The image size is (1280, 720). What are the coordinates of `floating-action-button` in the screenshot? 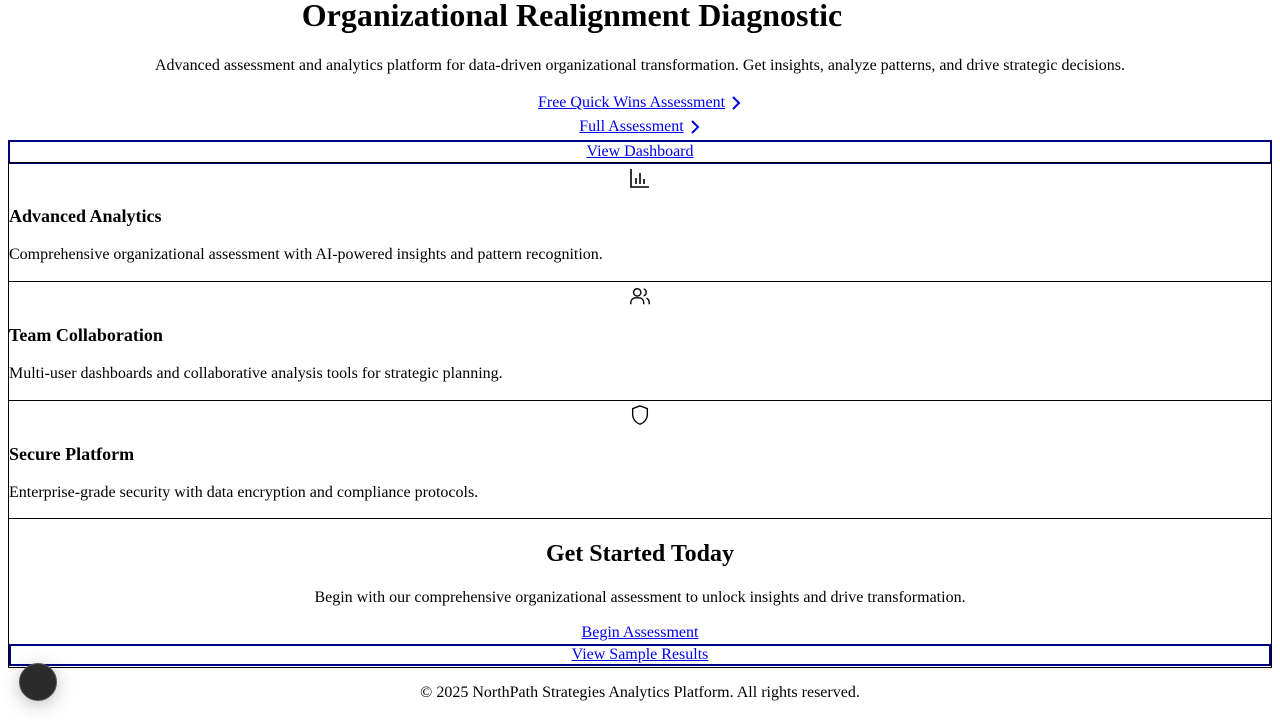 It's located at (38, 682).